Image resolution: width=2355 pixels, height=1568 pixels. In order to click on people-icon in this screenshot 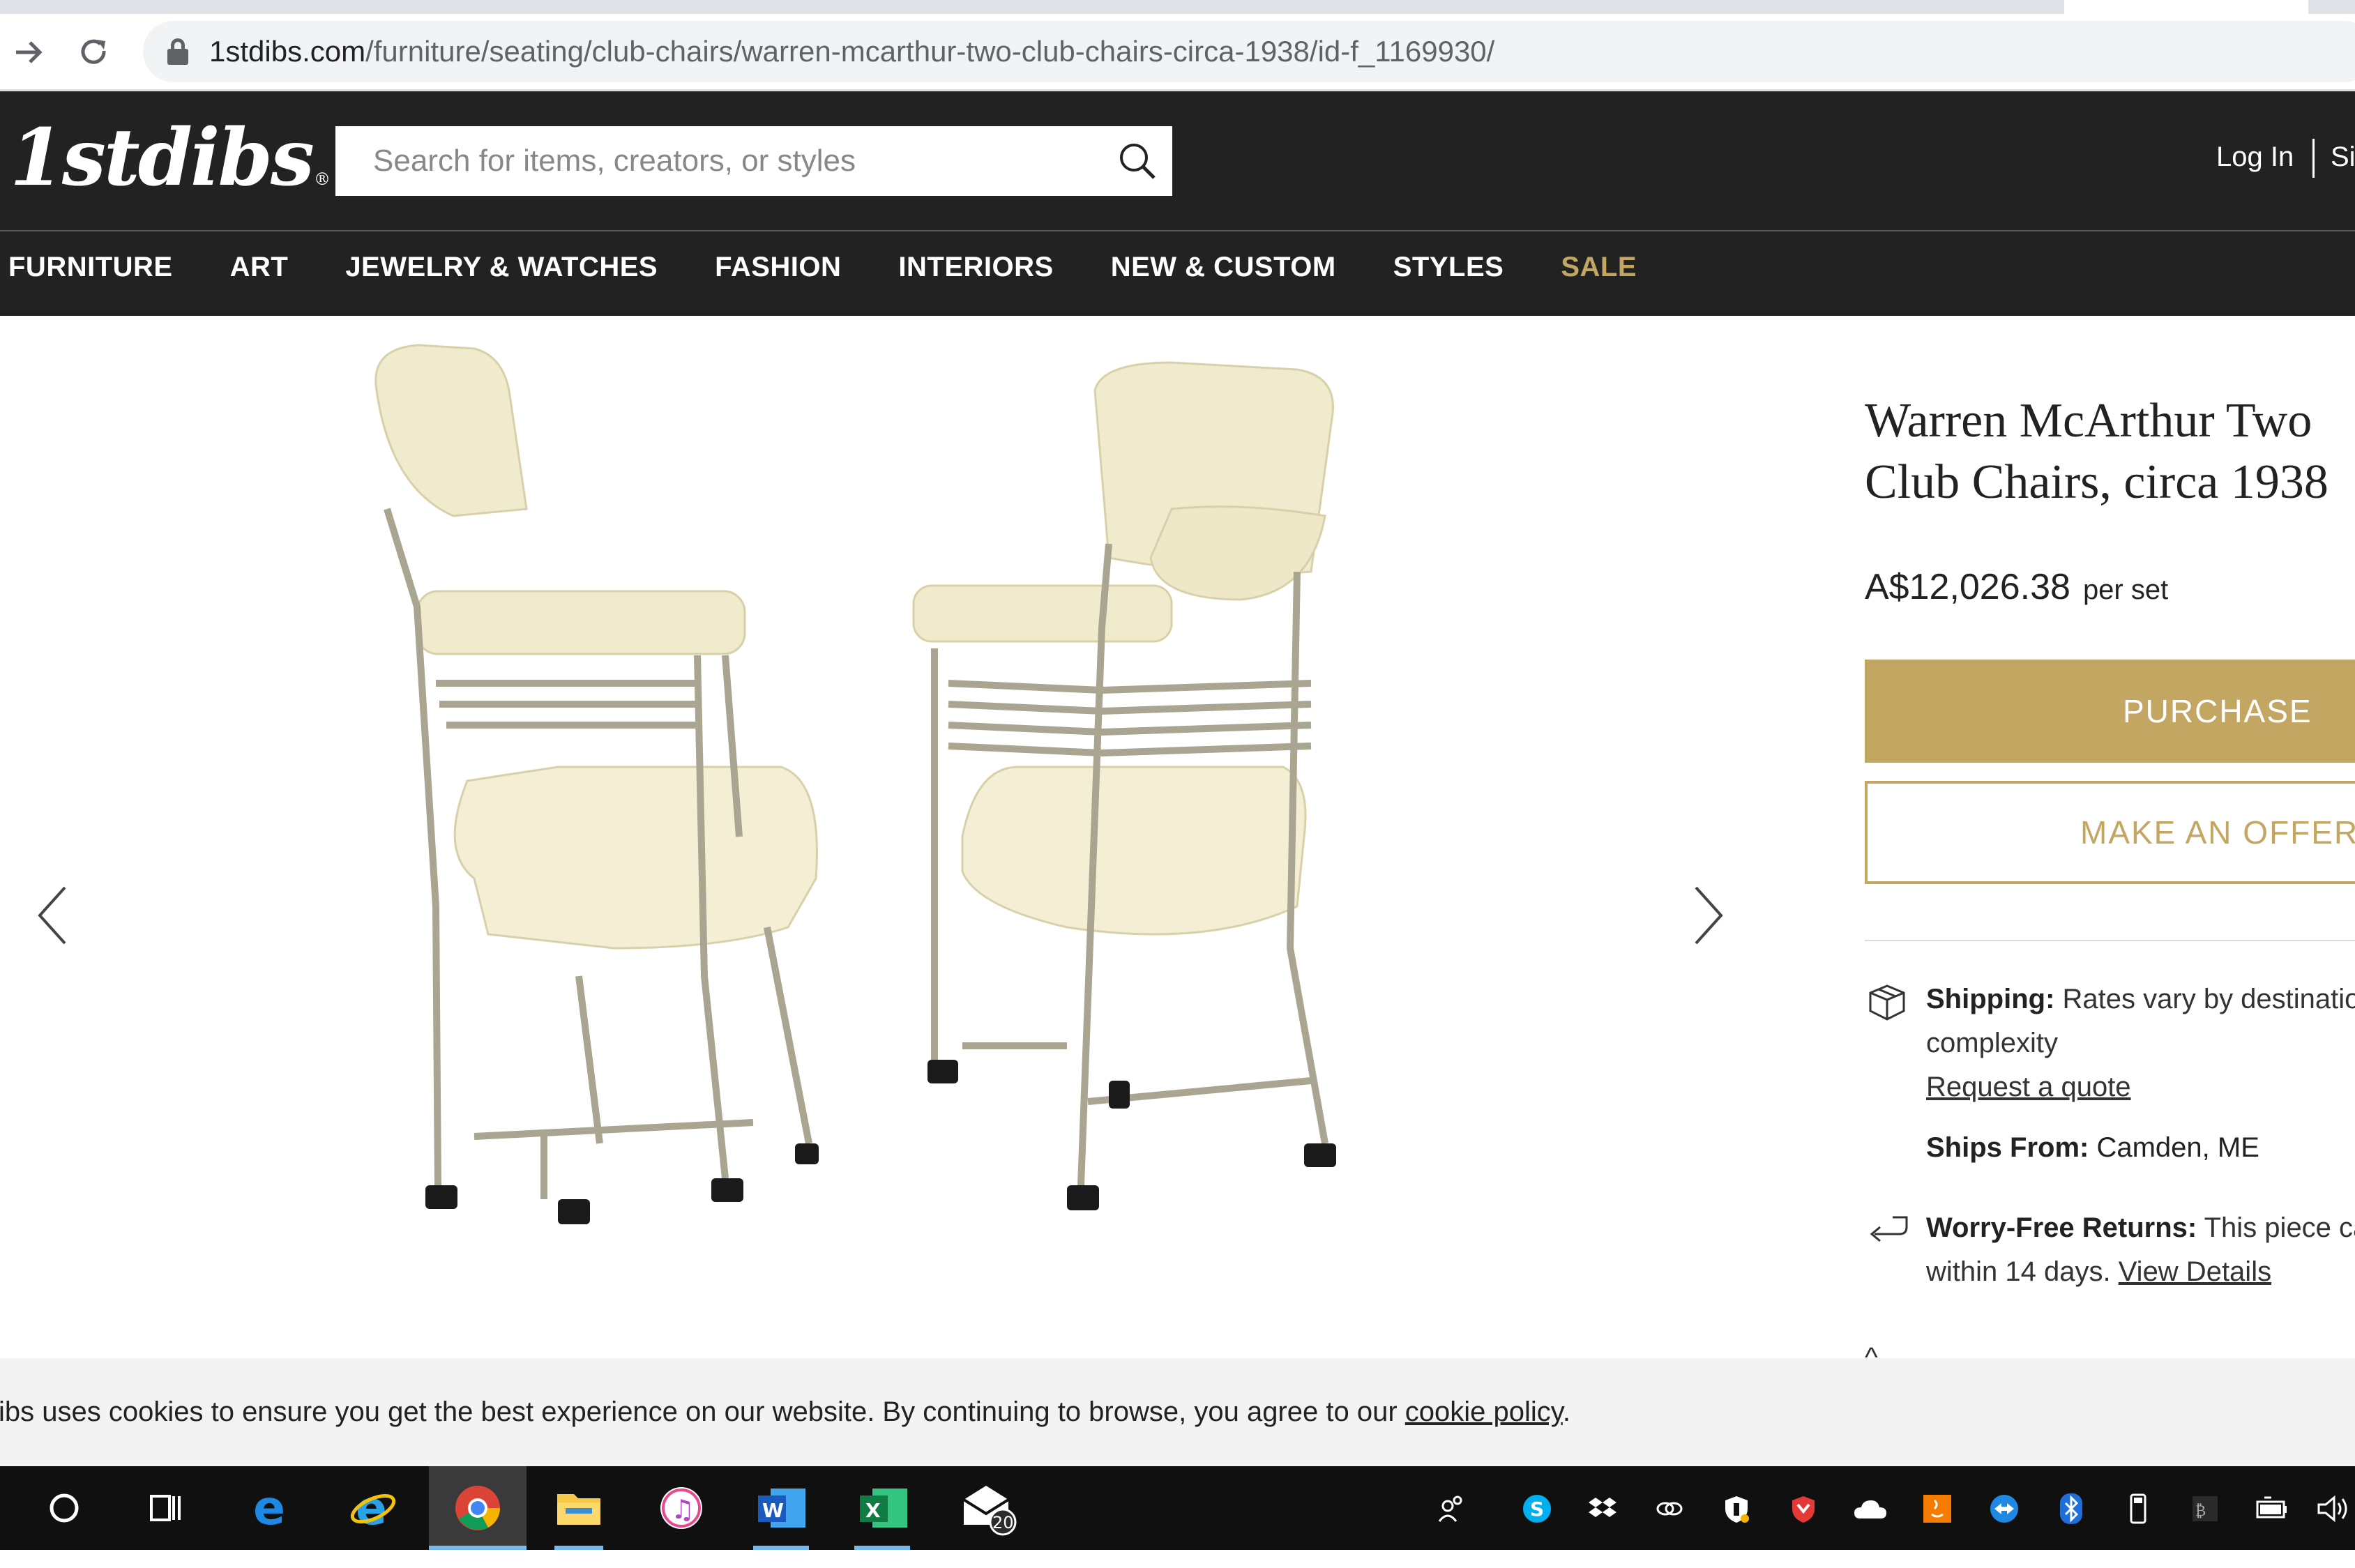, I will do `click(1452, 1509)`.